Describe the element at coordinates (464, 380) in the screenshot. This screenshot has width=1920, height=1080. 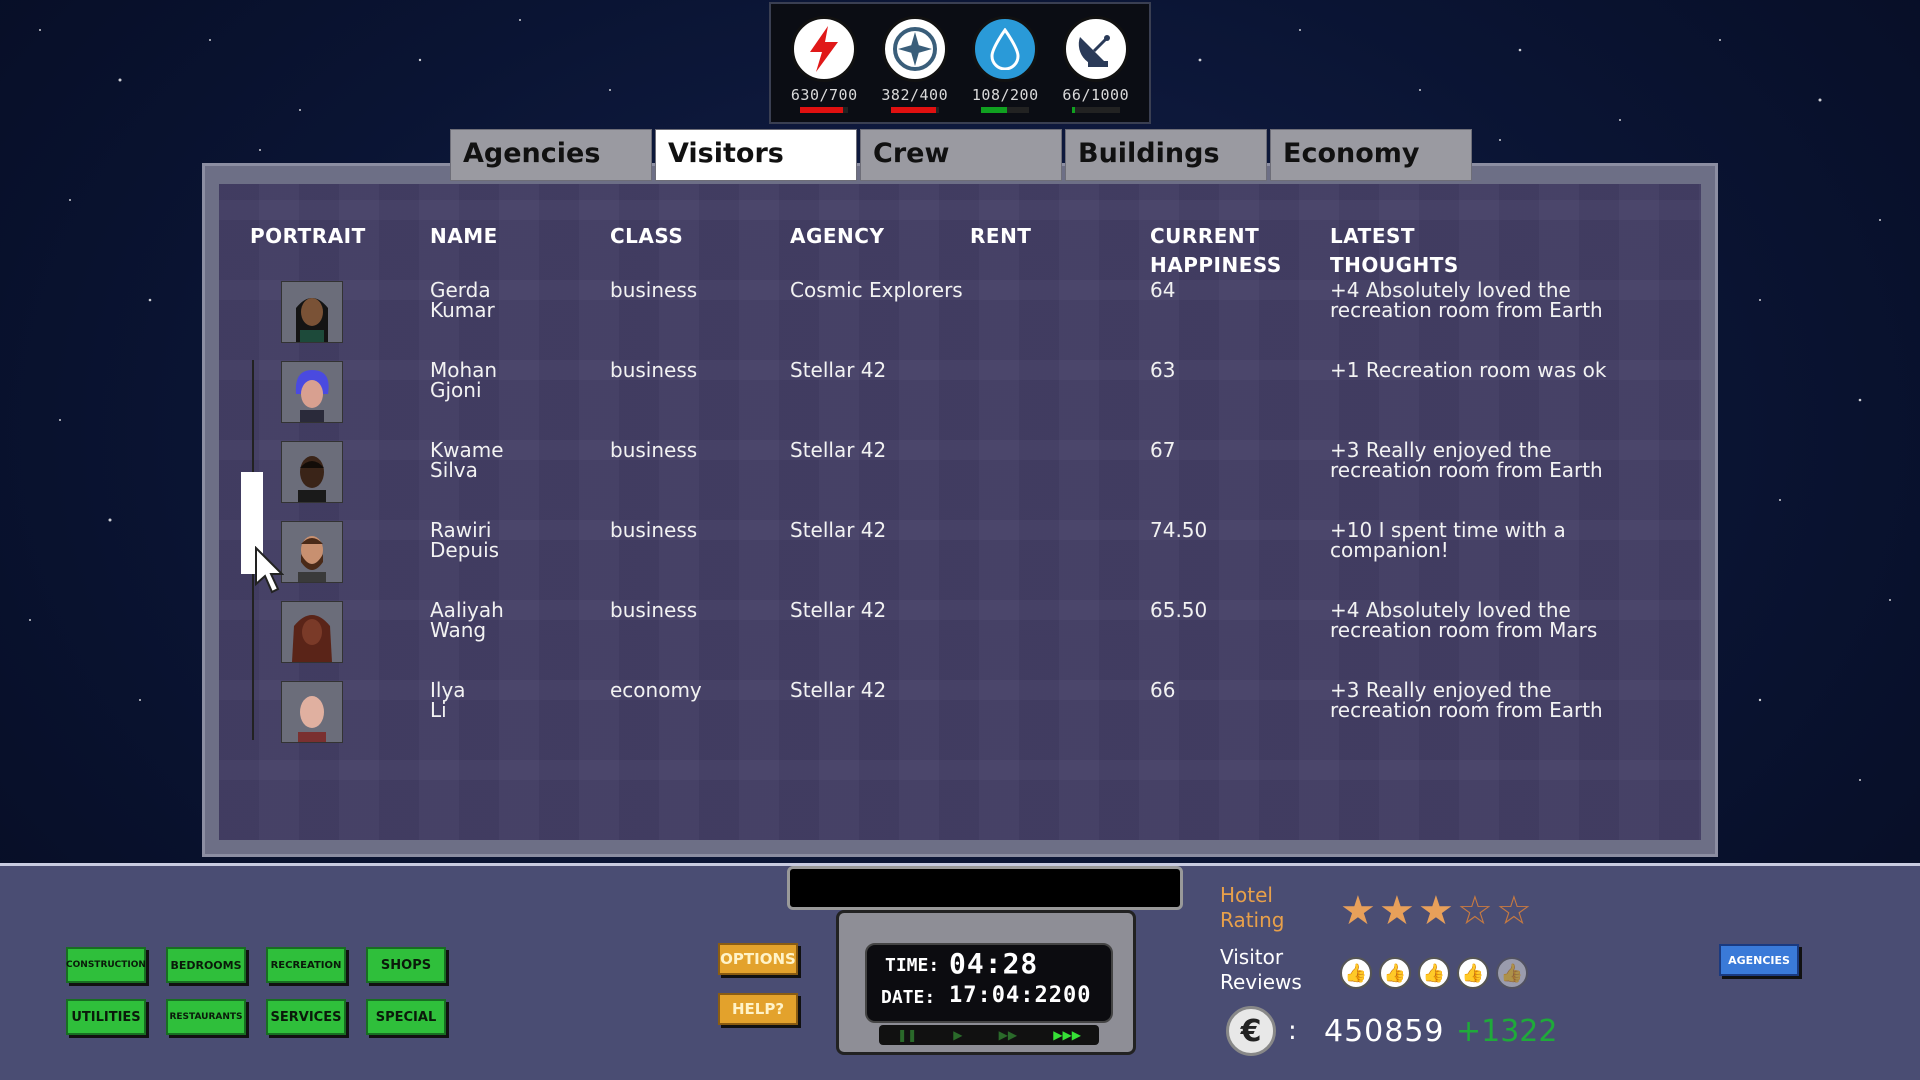
I see `table-row-name: Mohan Gjoni` at that location.